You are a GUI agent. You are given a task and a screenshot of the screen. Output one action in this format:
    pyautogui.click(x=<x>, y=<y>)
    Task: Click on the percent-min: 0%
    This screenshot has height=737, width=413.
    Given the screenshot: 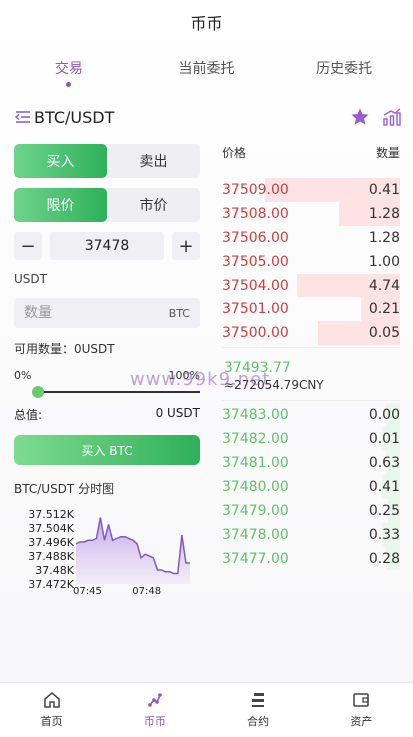 What is the action you would take?
    pyautogui.click(x=23, y=375)
    